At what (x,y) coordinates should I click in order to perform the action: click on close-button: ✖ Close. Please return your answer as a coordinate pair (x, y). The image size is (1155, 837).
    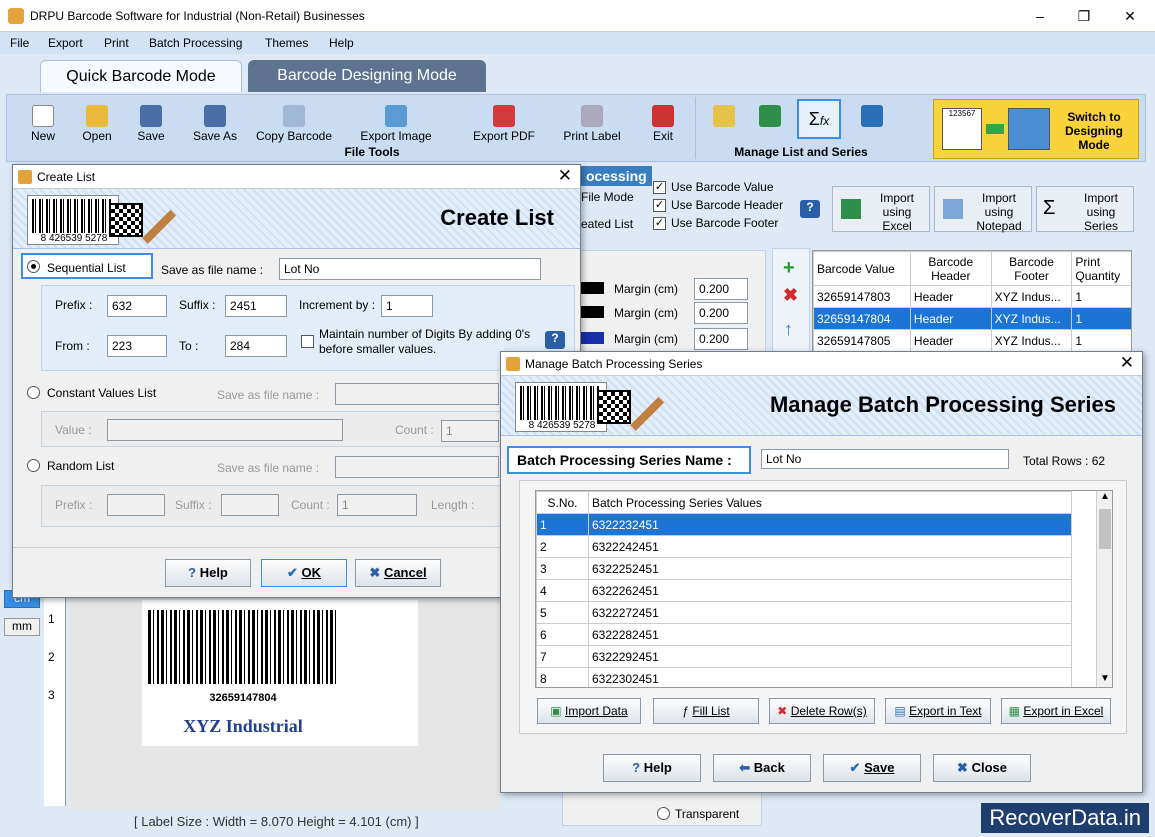
    Looking at the image, I should click on (982, 768).